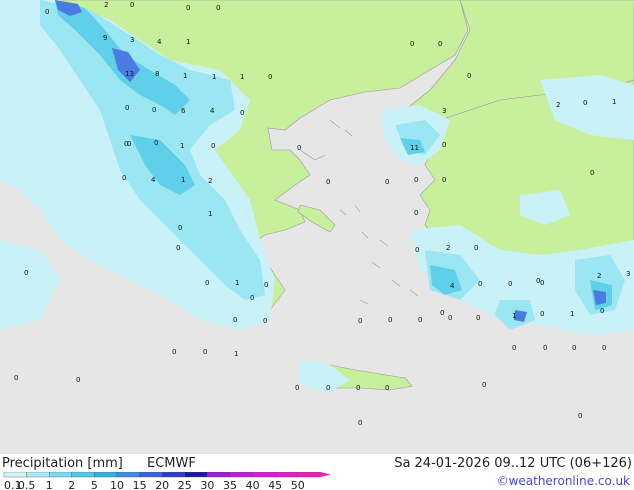  What do you see at coordinates (105, 38) in the screenshot?
I see `map-value: 9` at bounding box center [105, 38].